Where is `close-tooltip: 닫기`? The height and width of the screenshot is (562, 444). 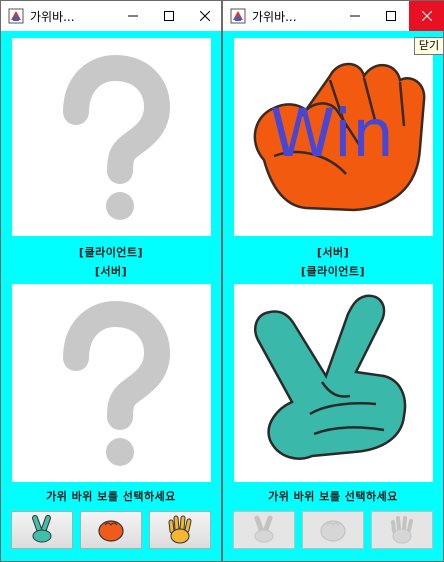
close-tooltip: 닫기 is located at coordinates (429, 46).